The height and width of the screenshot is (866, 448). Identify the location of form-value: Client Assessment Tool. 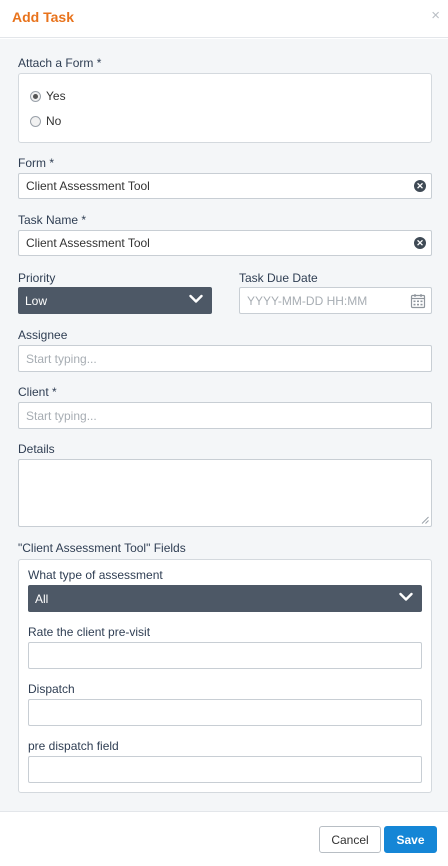
(88, 186).